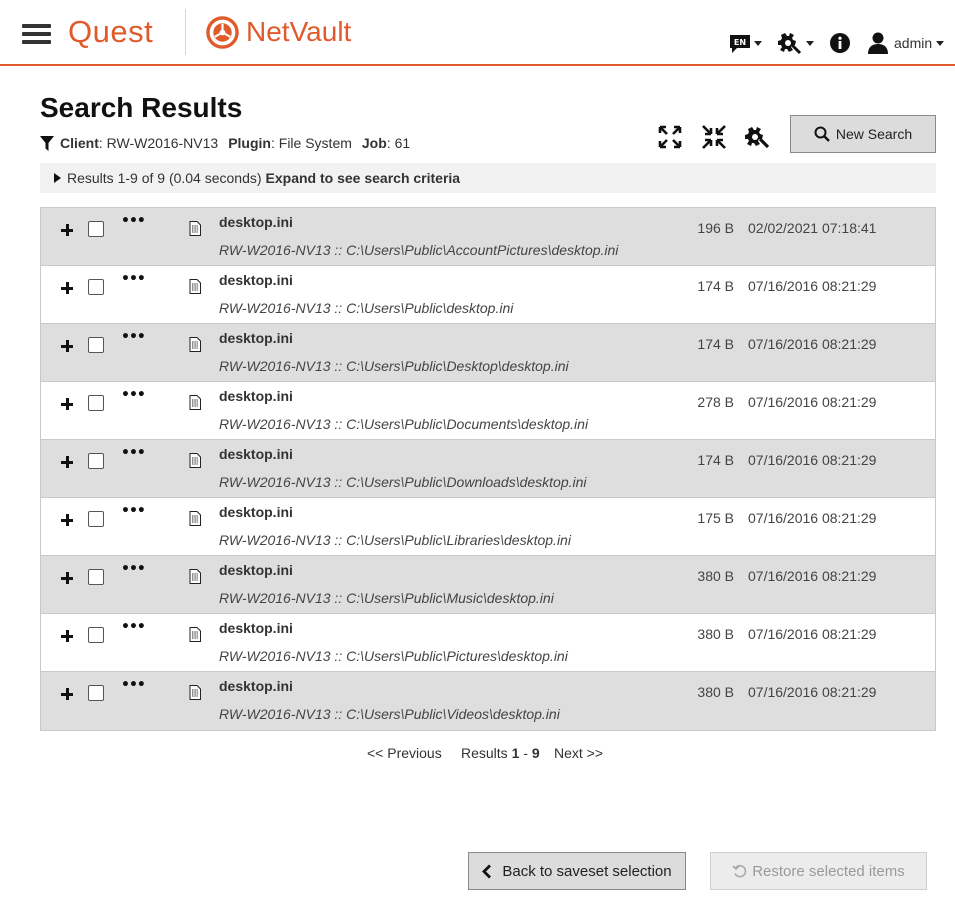 The image size is (955, 924). I want to click on back-button-label: Back to saveset selection, so click(587, 871).